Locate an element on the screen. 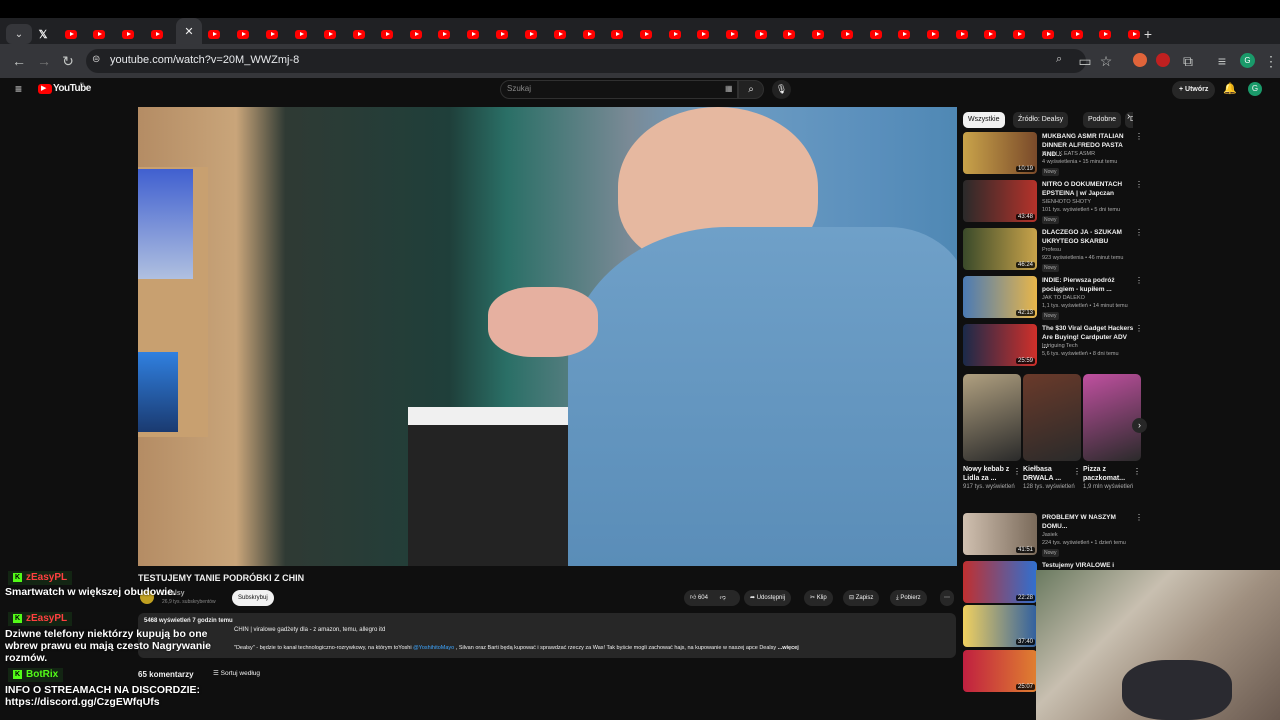 The width and height of the screenshot is (1280, 720). account-avatar: G is located at coordinates (1255, 89).